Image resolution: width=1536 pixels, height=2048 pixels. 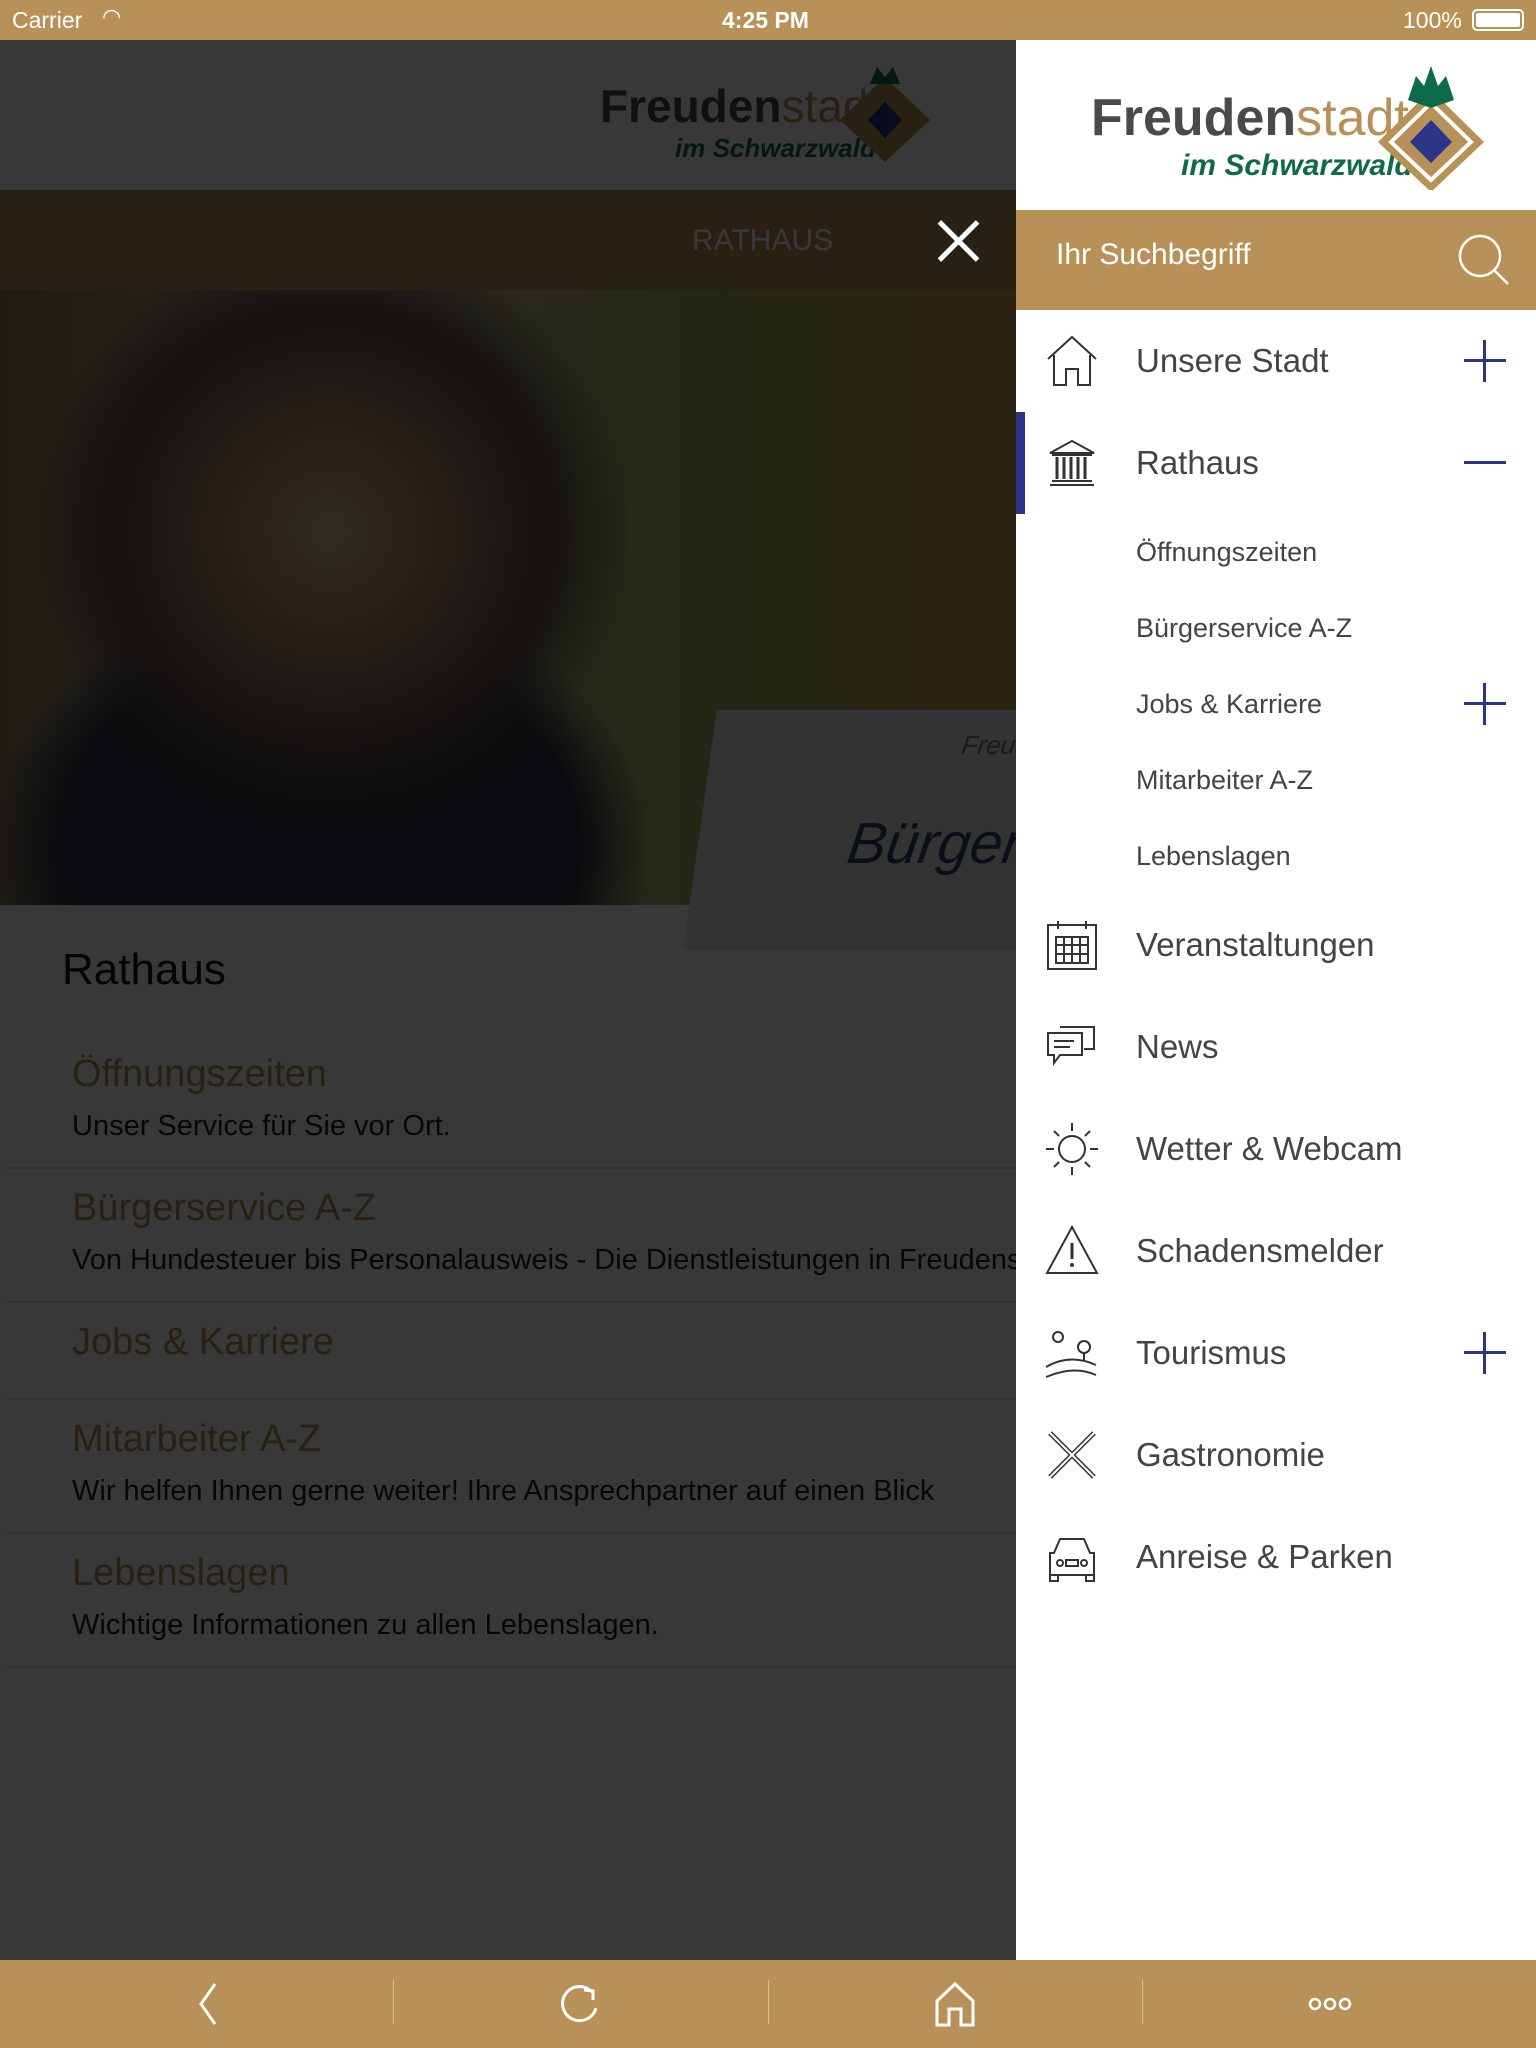 What do you see at coordinates (958, 241) in the screenshot?
I see `close-icon` at bounding box center [958, 241].